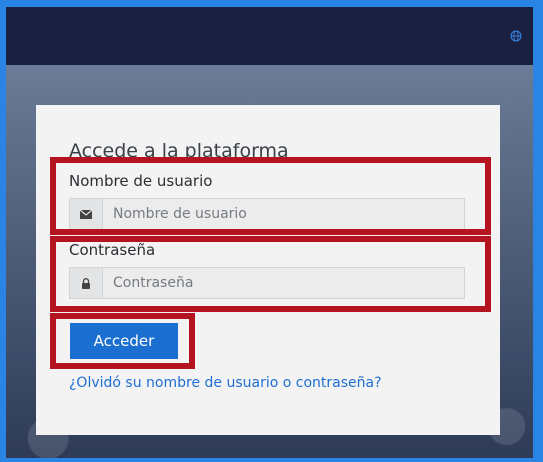 The height and width of the screenshot is (462, 543). I want to click on username-addon, so click(86, 214).